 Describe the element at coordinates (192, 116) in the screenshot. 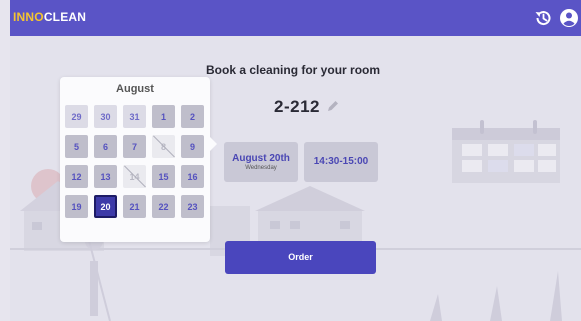

I see `calendar-day: 2` at that location.